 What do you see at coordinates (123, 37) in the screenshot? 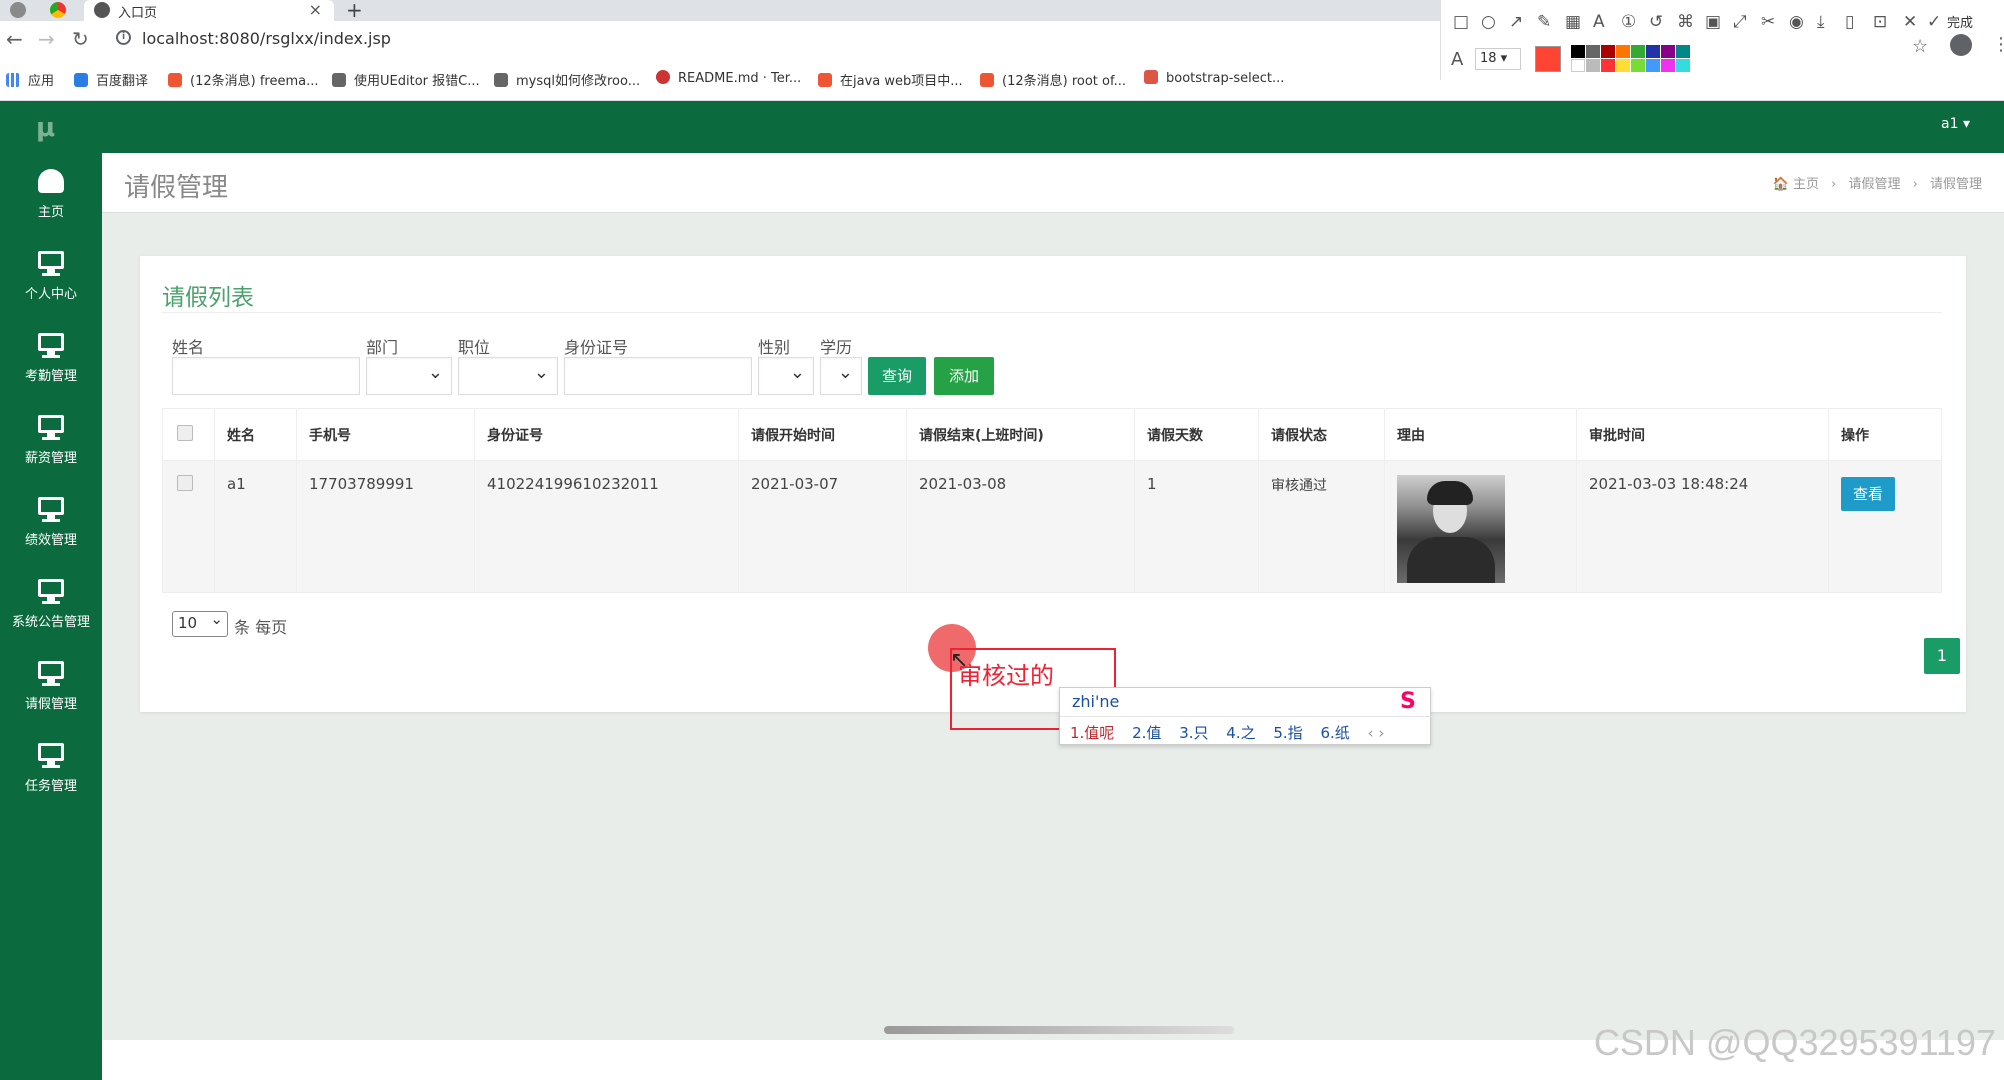
I see `info-icon: i` at bounding box center [123, 37].